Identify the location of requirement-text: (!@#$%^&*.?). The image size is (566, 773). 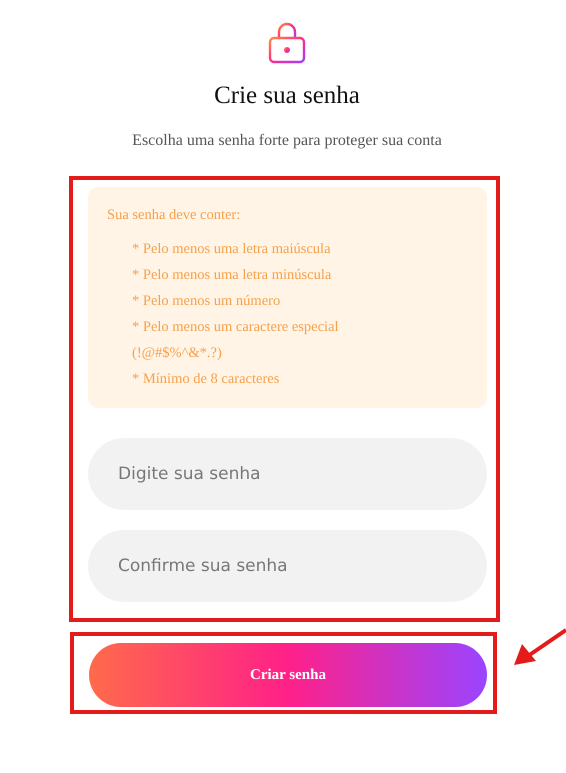
(177, 353).